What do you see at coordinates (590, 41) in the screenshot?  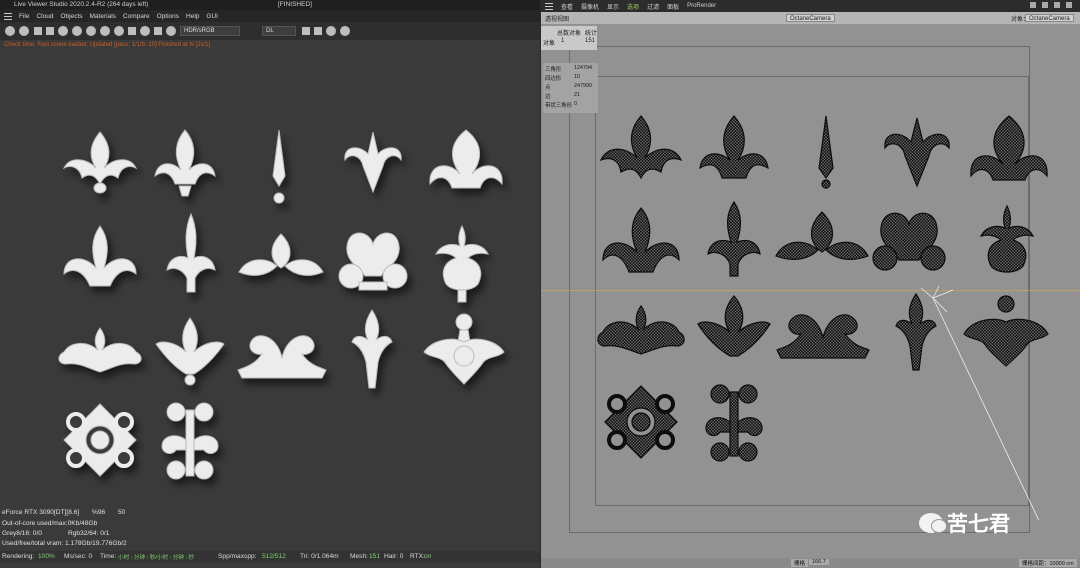 I see `hud-row-v2: 151` at bounding box center [590, 41].